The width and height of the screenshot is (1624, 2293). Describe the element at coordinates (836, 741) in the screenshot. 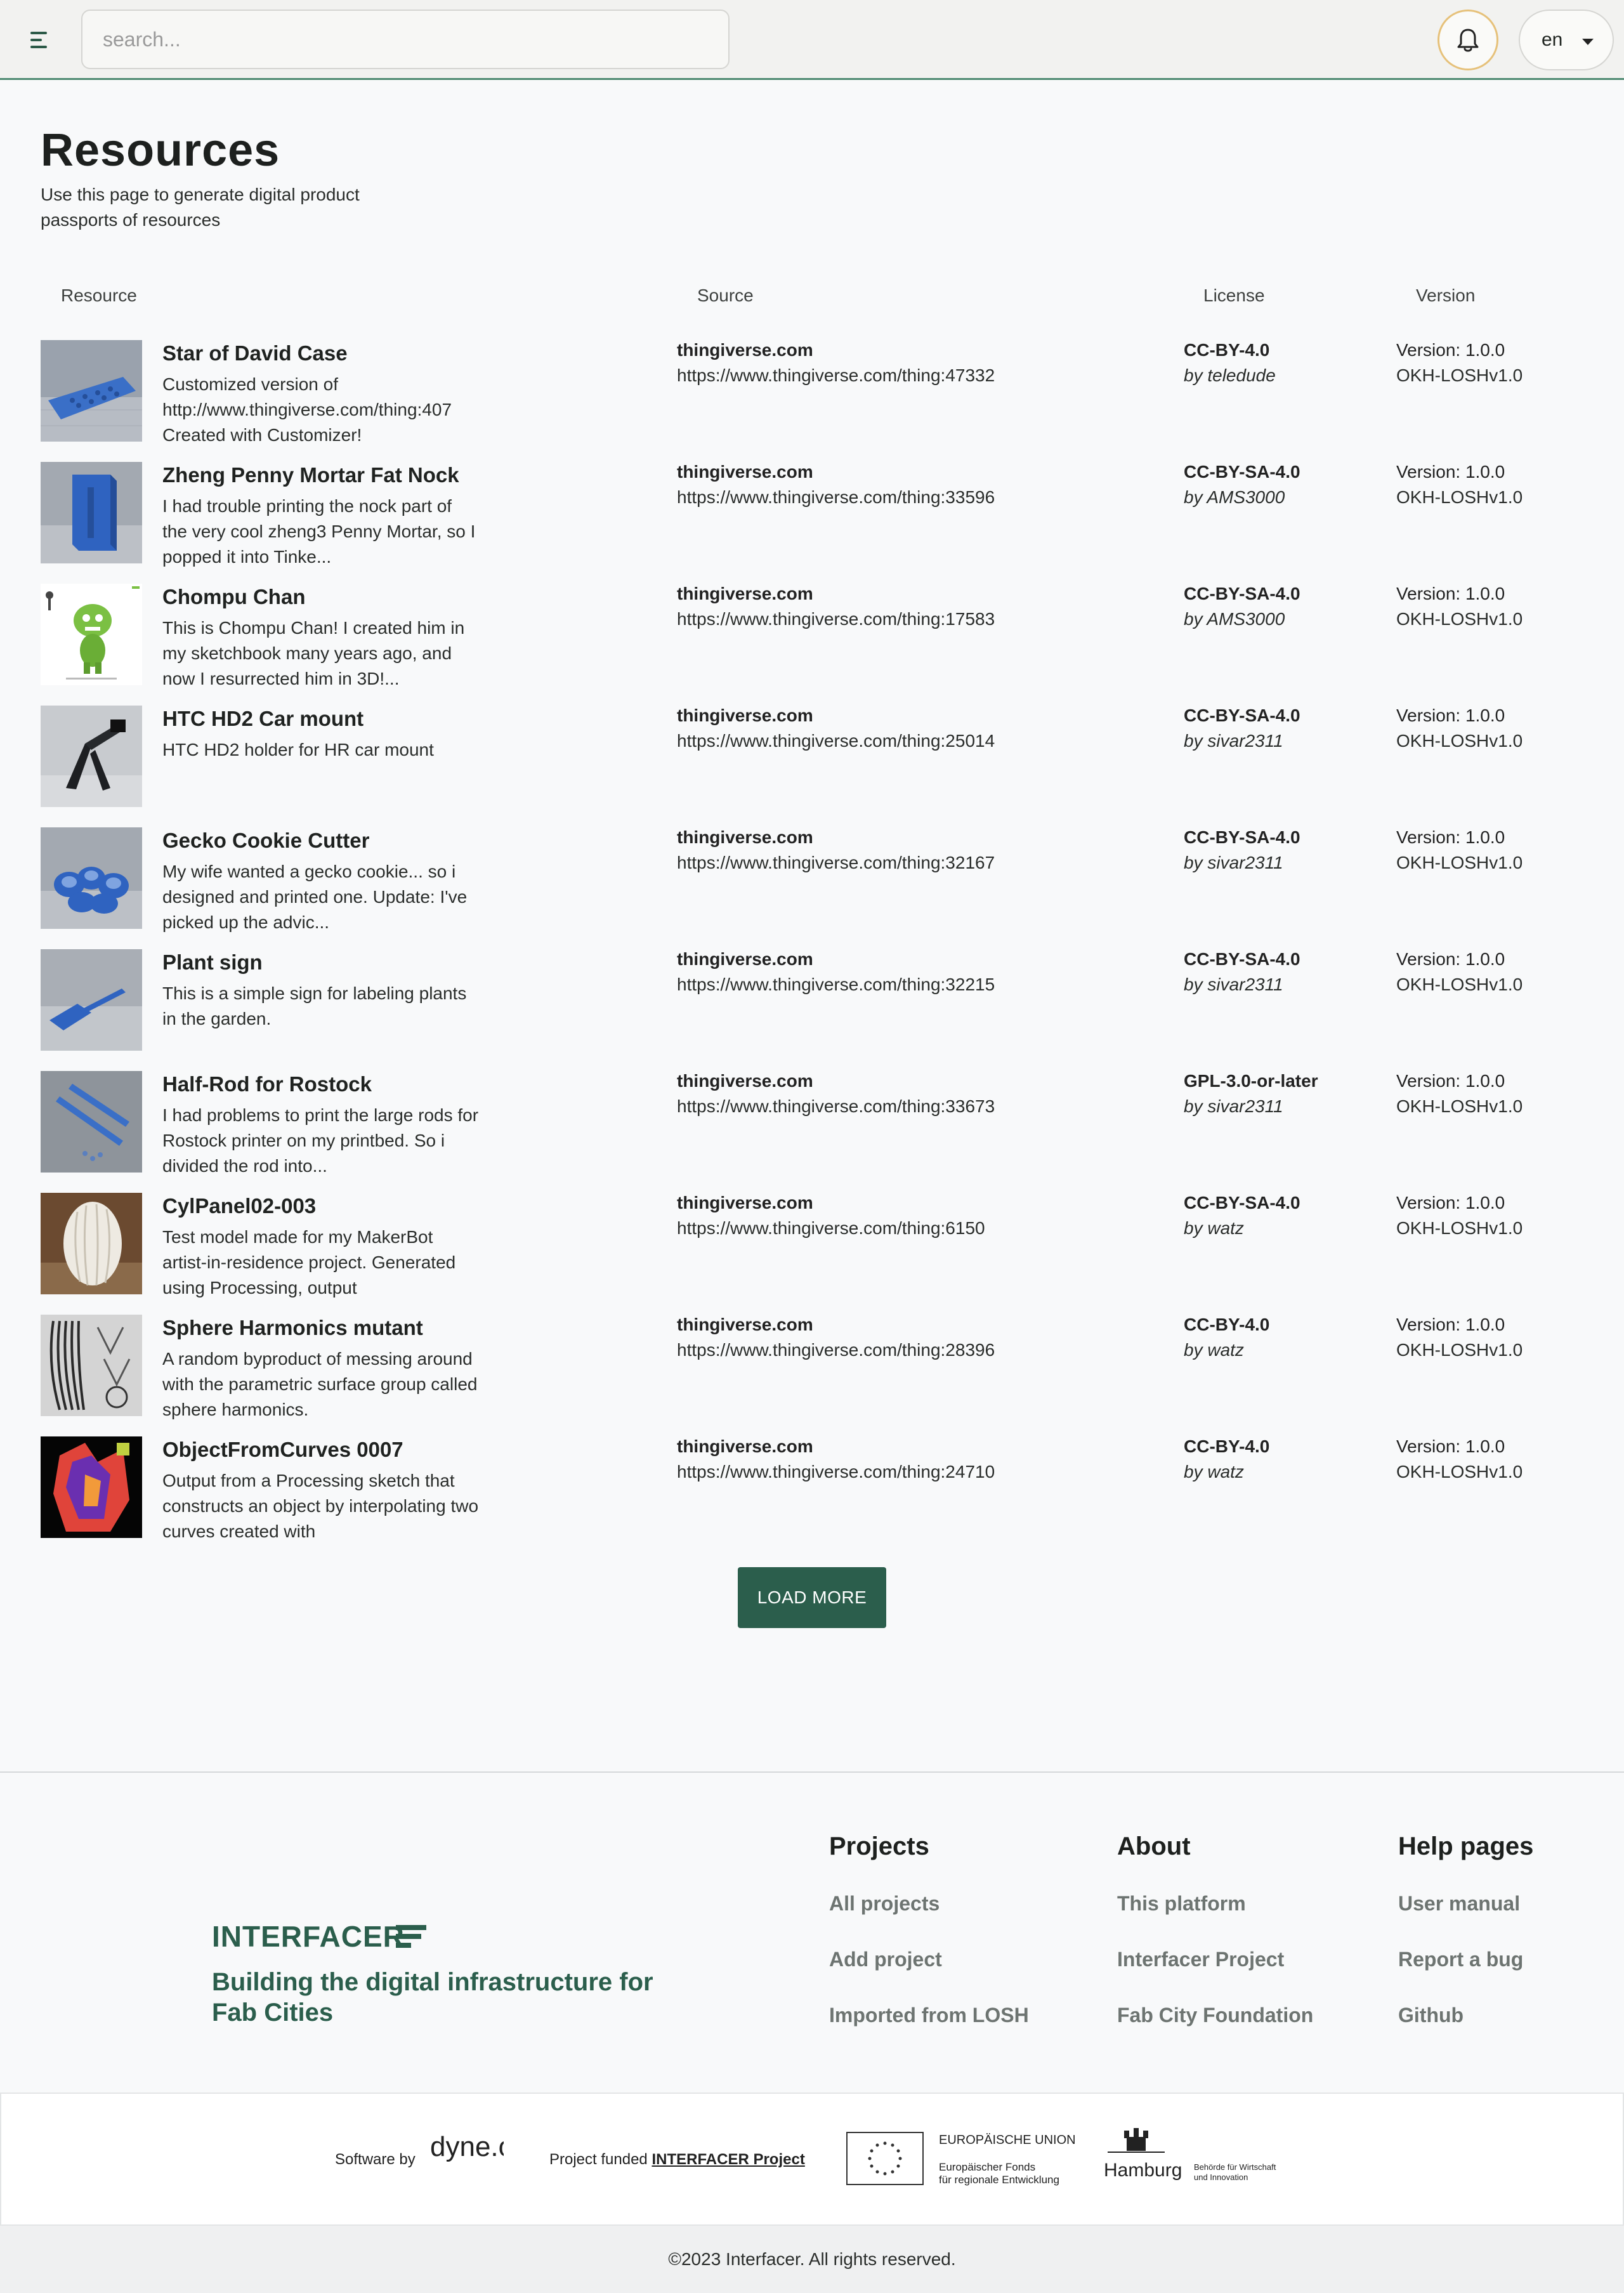

I see `source-url: https://www.thingiverse.com/thing:25014` at that location.